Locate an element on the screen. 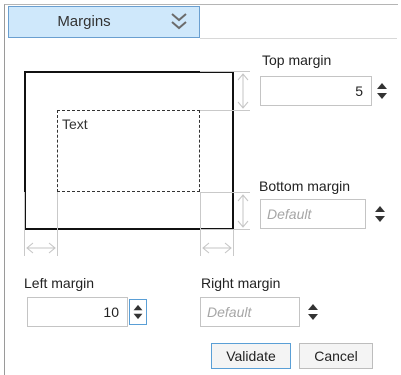  left-margin-input: 10 is located at coordinates (77, 312).